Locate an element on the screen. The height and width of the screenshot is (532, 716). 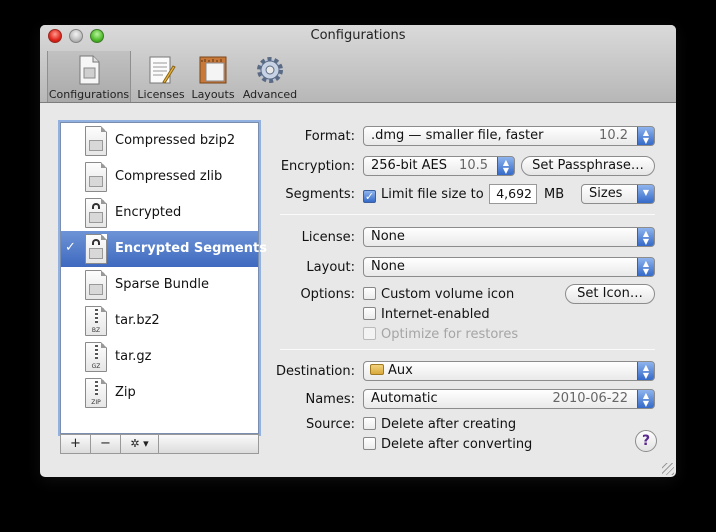
destination-label: Destination: is located at coordinates (315, 371).